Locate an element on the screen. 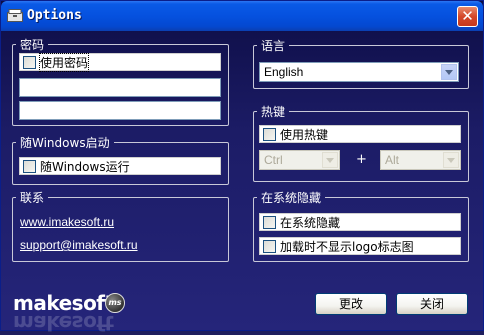 The width and height of the screenshot is (484, 335). startup-legend: 随Windows启动 is located at coordinates (65, 143).